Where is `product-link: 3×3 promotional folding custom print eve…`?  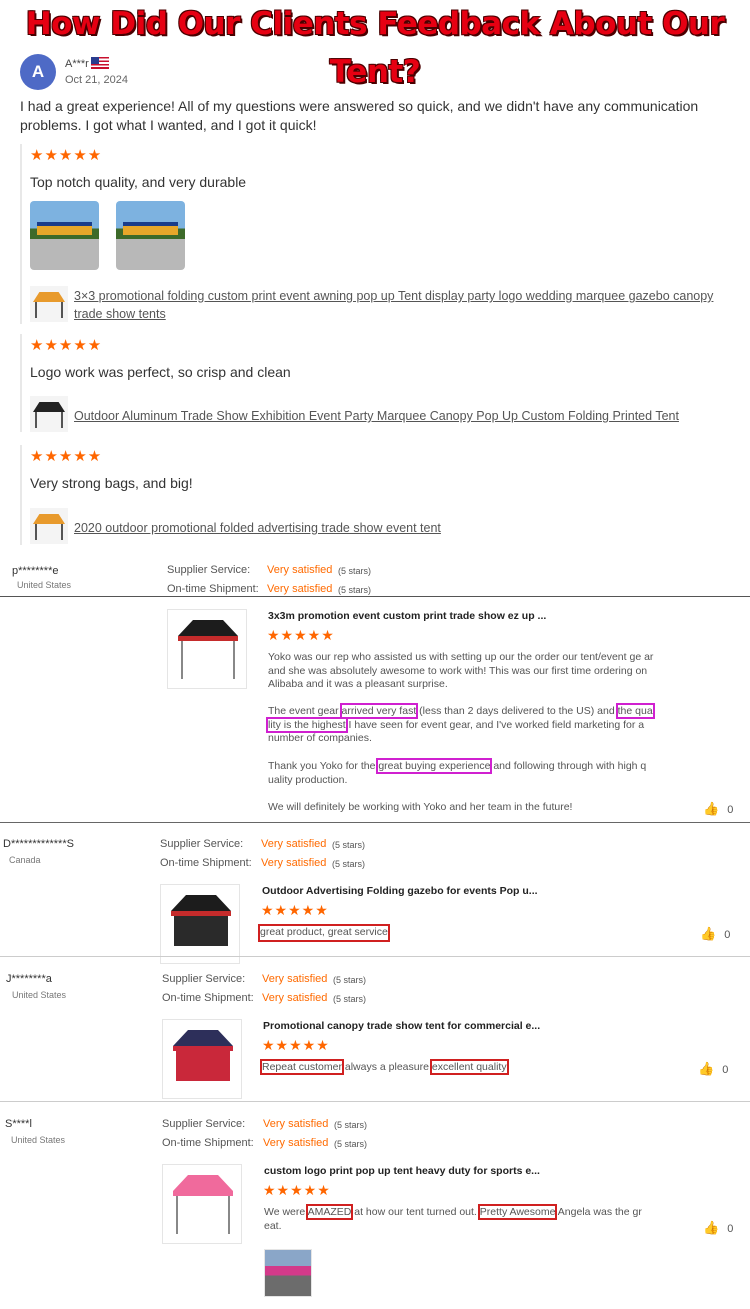
product-link: 3×3 promotional folding custom print eve… is located at coordinates (394, 305).